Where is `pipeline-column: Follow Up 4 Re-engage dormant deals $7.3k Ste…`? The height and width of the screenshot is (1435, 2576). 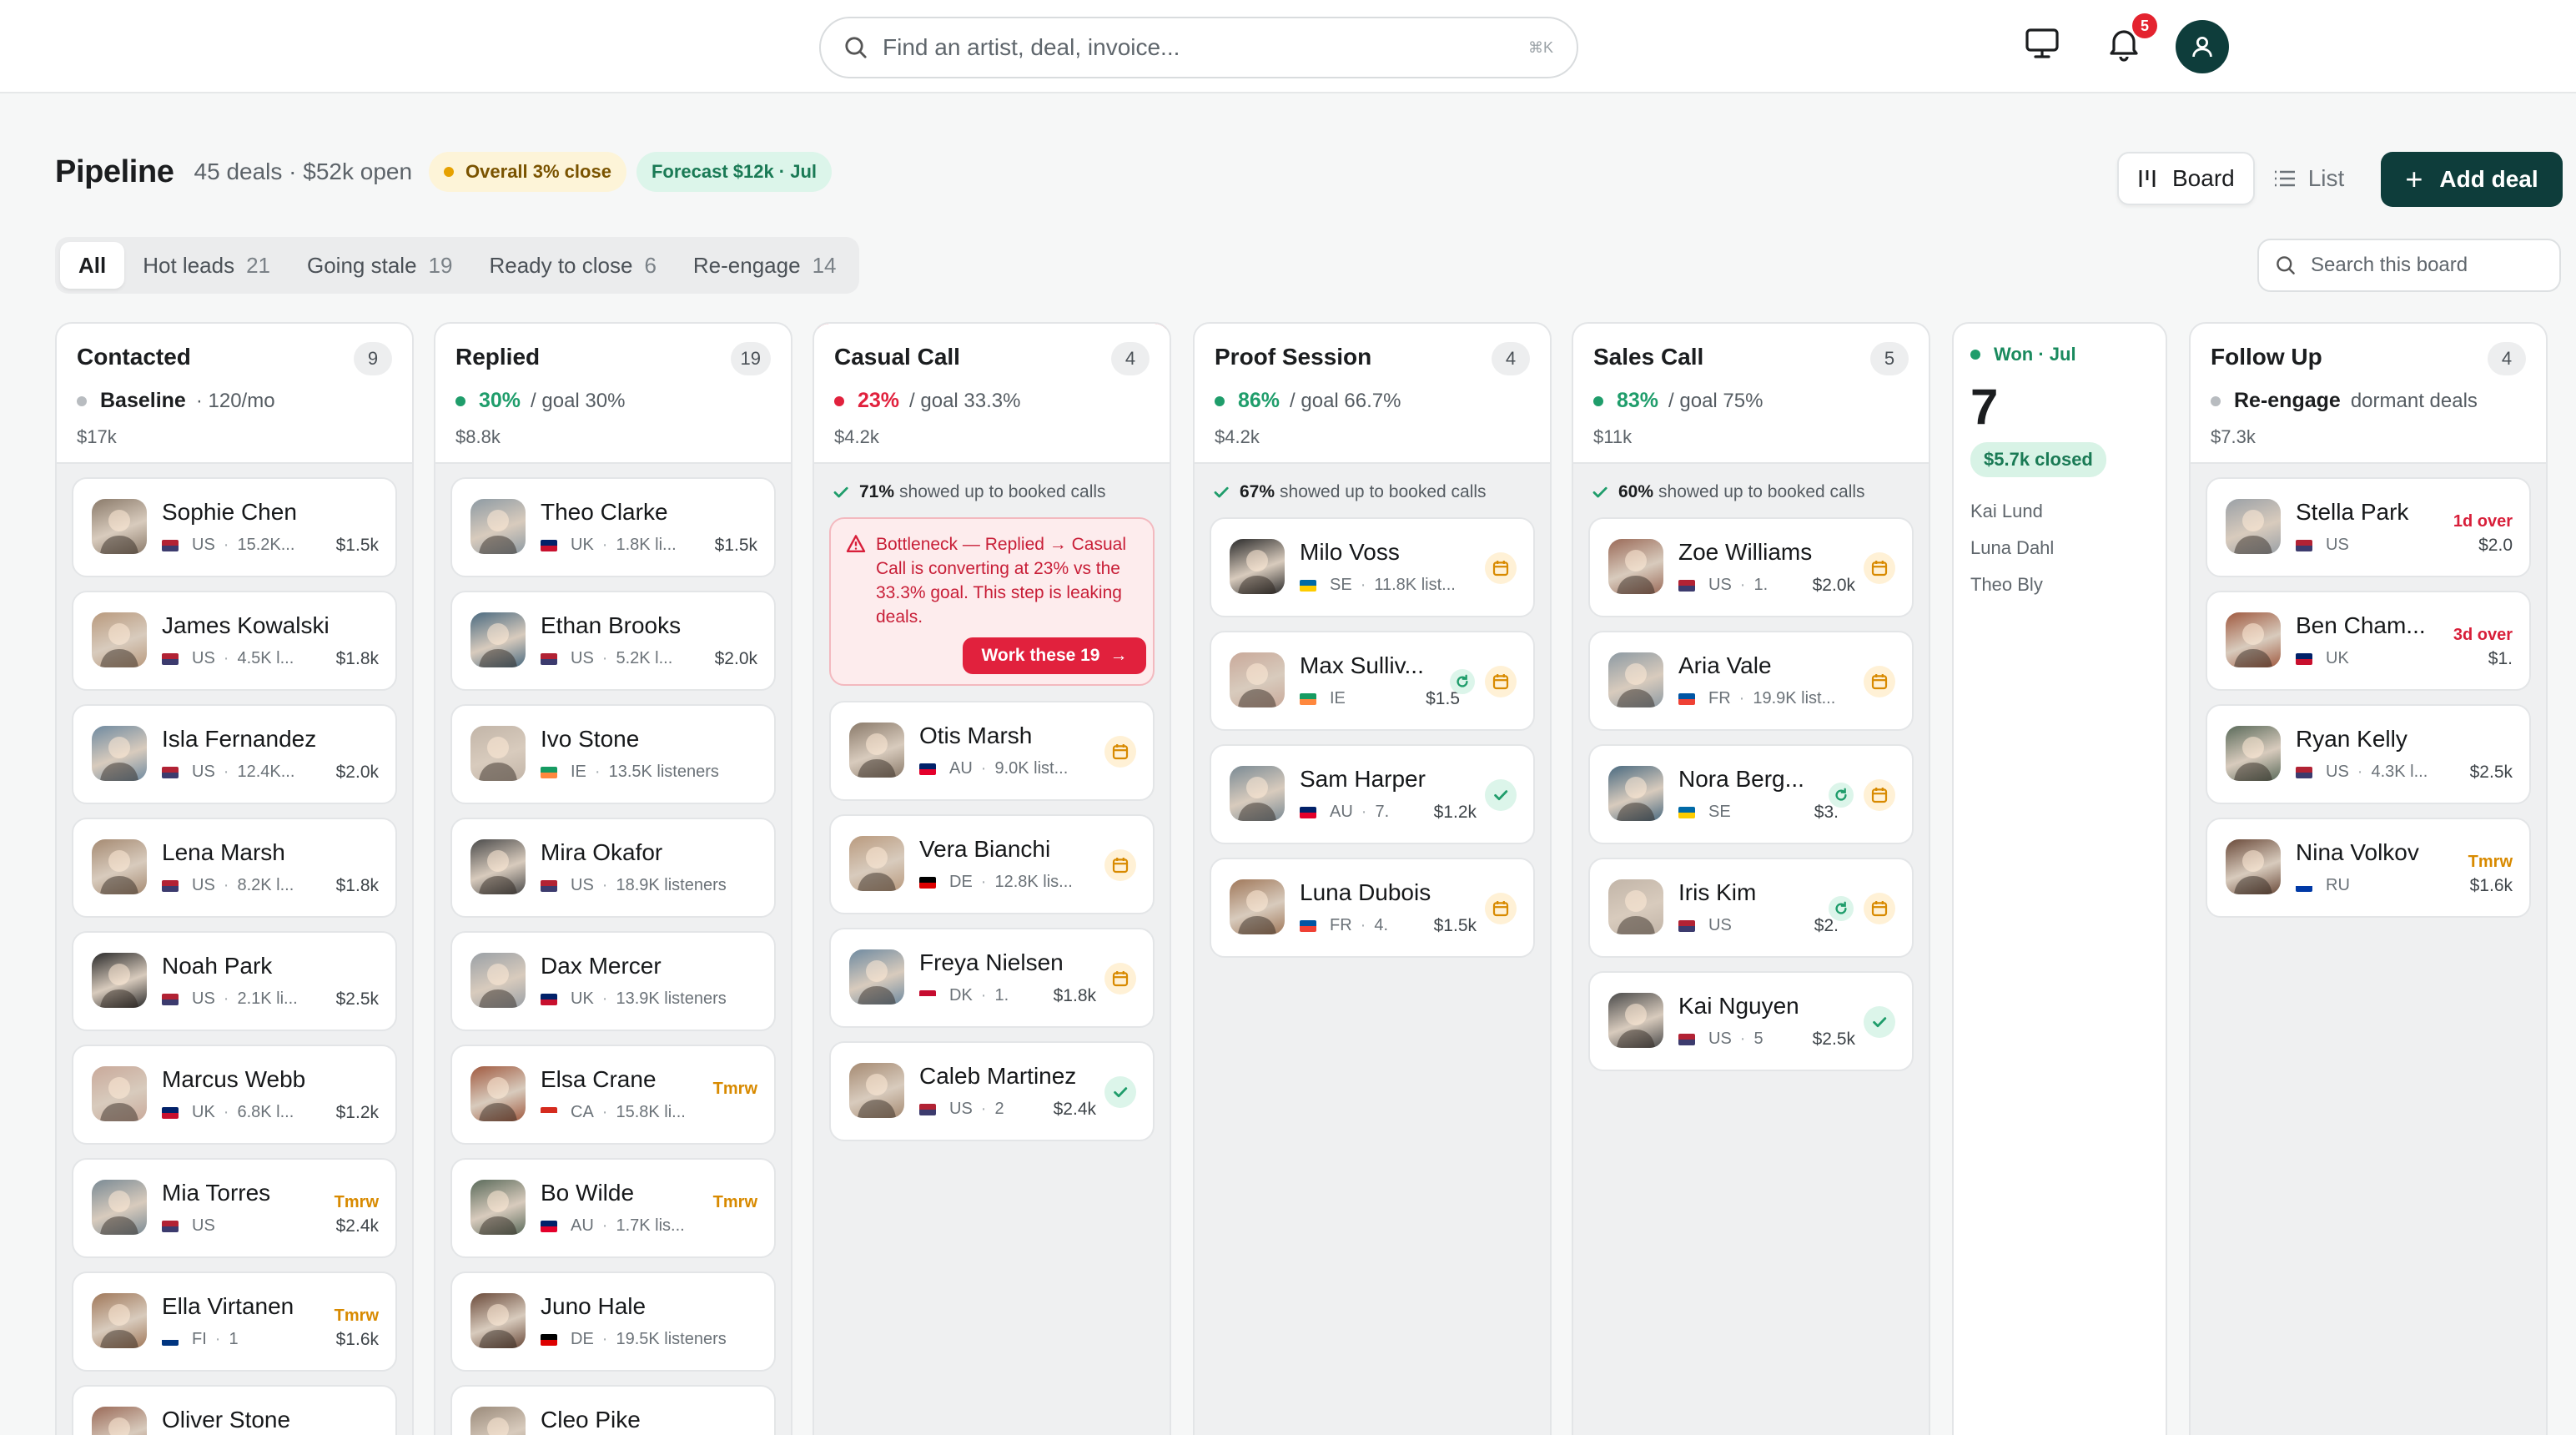
pipeline-column: Follow Up 4 Re-engage dormant deals $7.3k Ste… is located at coordinates (2368, 879).